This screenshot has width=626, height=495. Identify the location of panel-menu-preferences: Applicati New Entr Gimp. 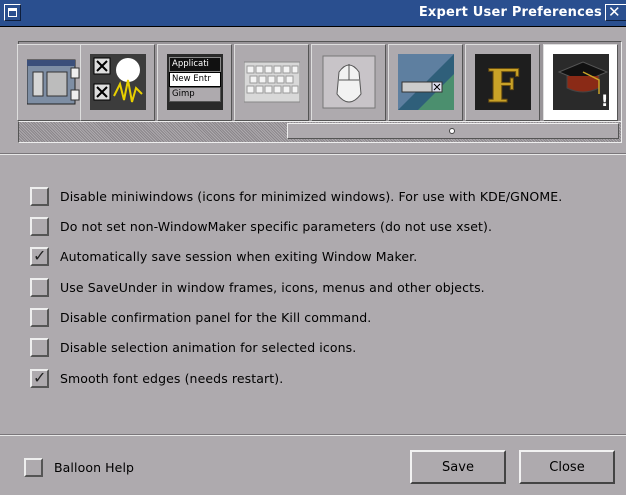
(194, 82).